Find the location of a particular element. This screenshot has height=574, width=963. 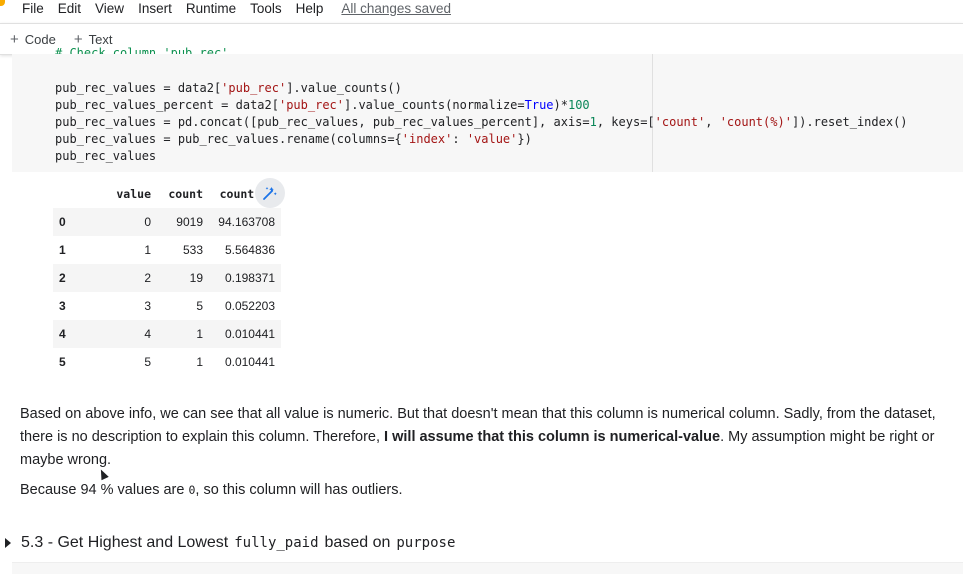

expand-caret-icon is located at coordinates (8, 543).